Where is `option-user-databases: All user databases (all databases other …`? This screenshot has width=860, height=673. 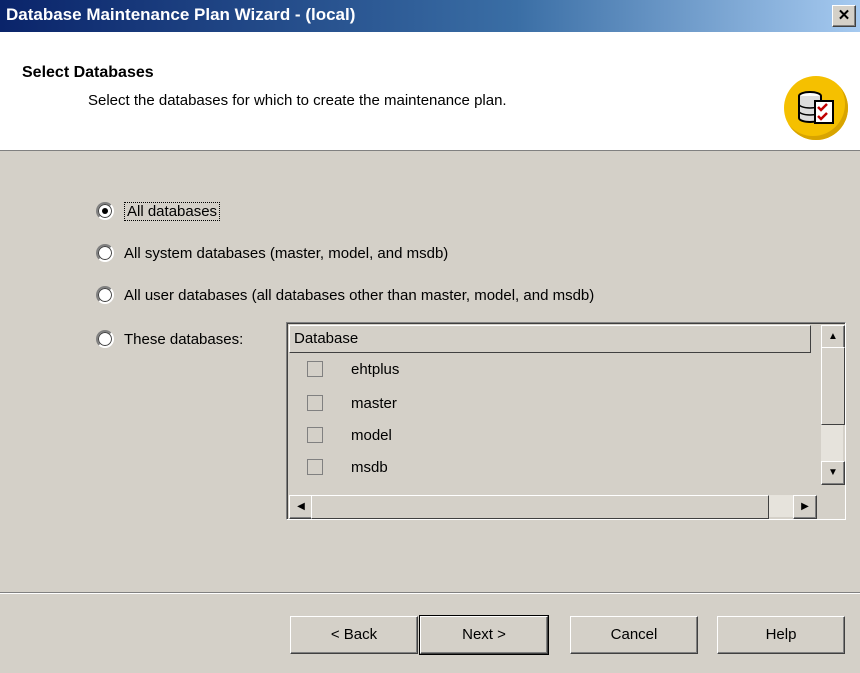 option-user-databases: All user databases (all databases other … is located at coordinates (345, 295).